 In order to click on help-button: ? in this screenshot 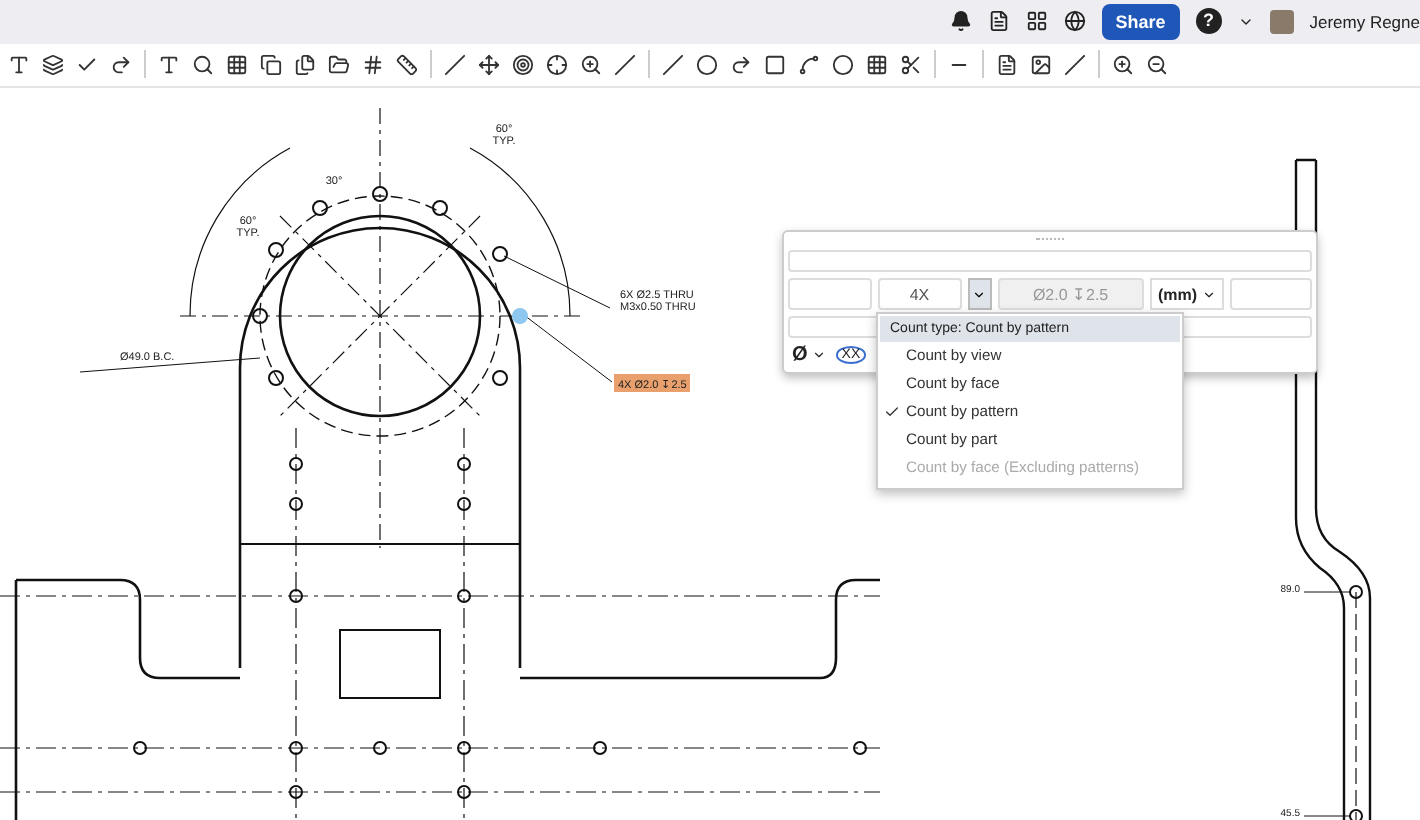, I will do `click(1208, 21)`.